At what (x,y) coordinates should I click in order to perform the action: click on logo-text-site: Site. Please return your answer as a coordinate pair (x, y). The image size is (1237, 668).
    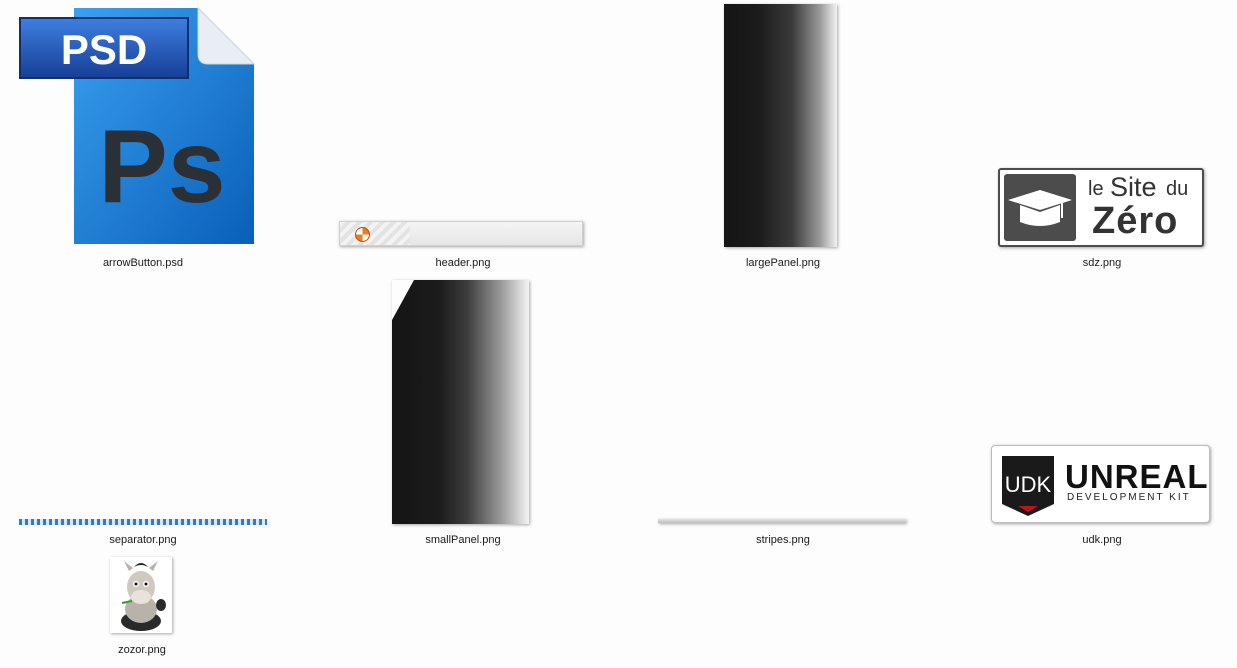
    Looking at the image, I should click on (1133, 187).